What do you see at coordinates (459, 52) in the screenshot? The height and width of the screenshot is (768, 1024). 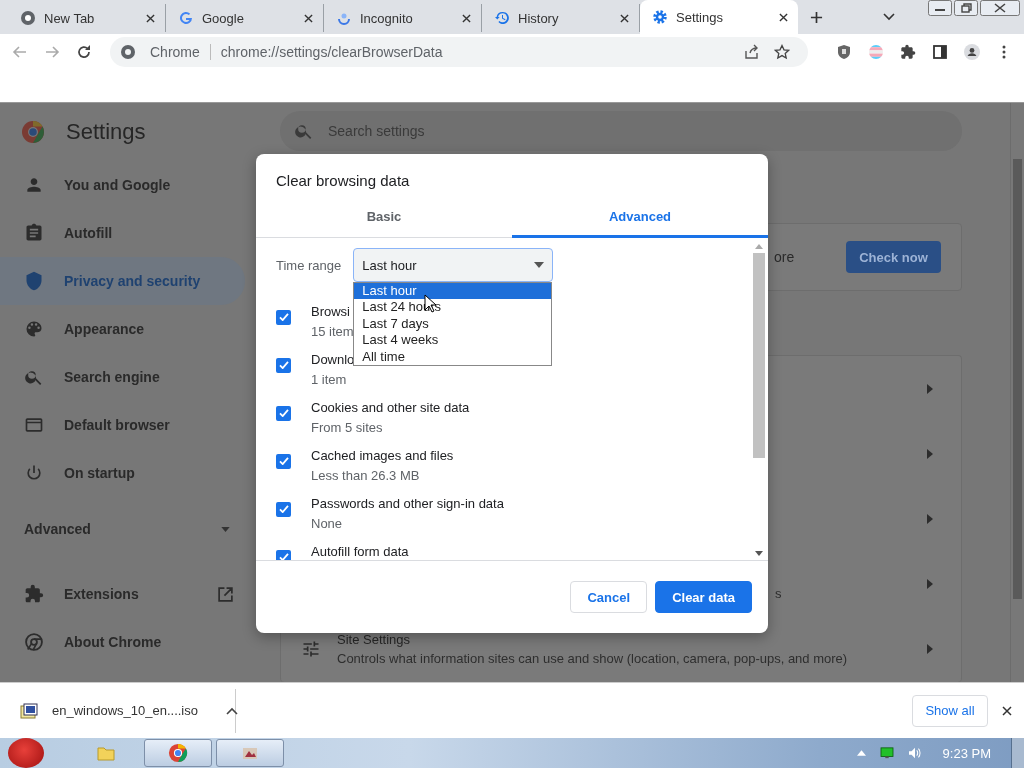 I see `address-bar: Chrome chrome://settings/clearBrowserData` at bounding box center [459, 52].